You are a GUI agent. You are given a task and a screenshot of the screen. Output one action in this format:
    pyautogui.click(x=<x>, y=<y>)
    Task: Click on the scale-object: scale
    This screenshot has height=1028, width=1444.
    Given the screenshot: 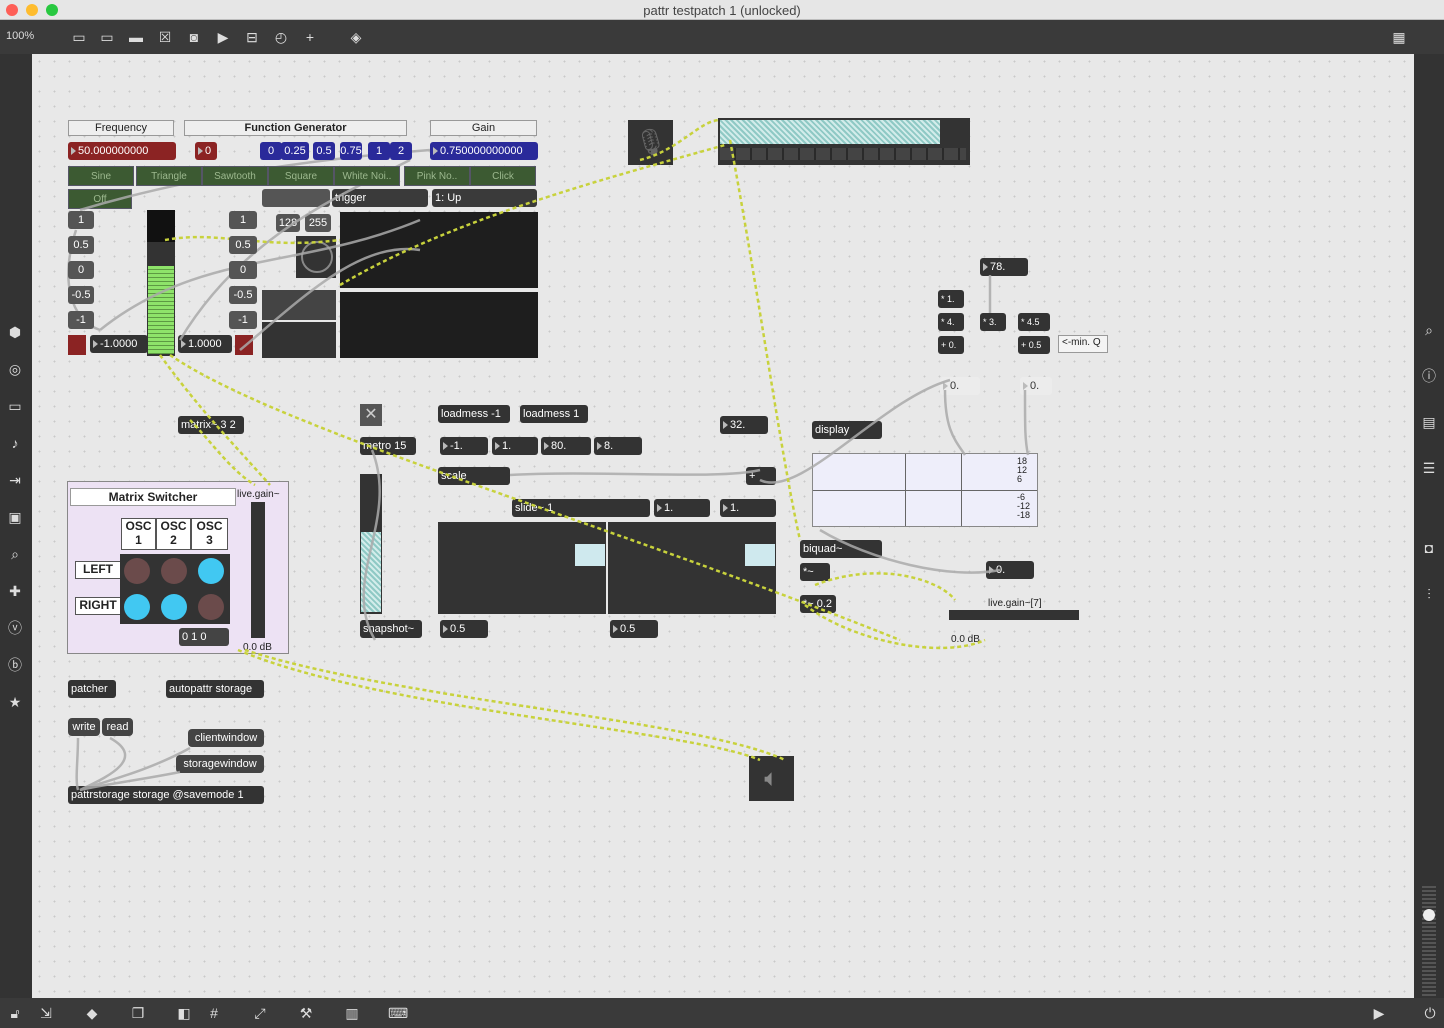 What is the action you would take?
    pyautogui.click(x=474, y=476)
    